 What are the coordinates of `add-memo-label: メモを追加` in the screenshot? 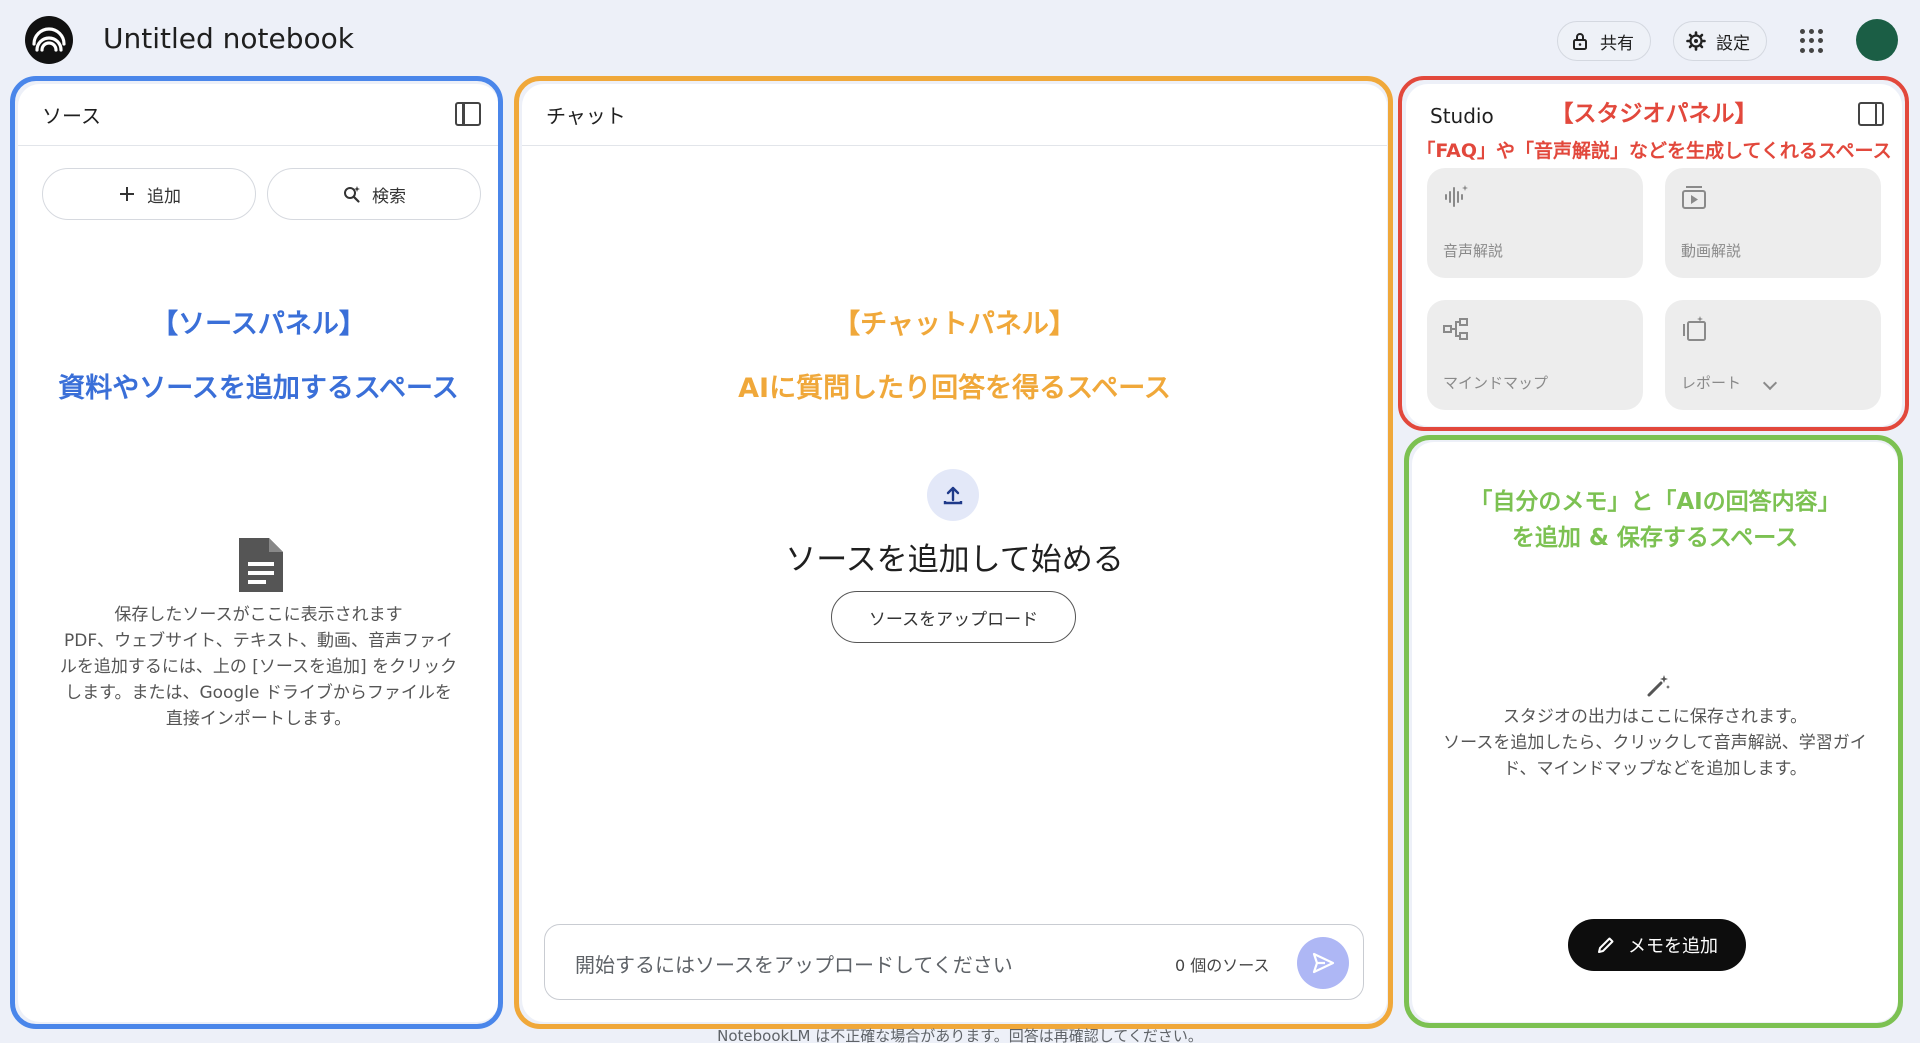 It's located at (1673, 946).